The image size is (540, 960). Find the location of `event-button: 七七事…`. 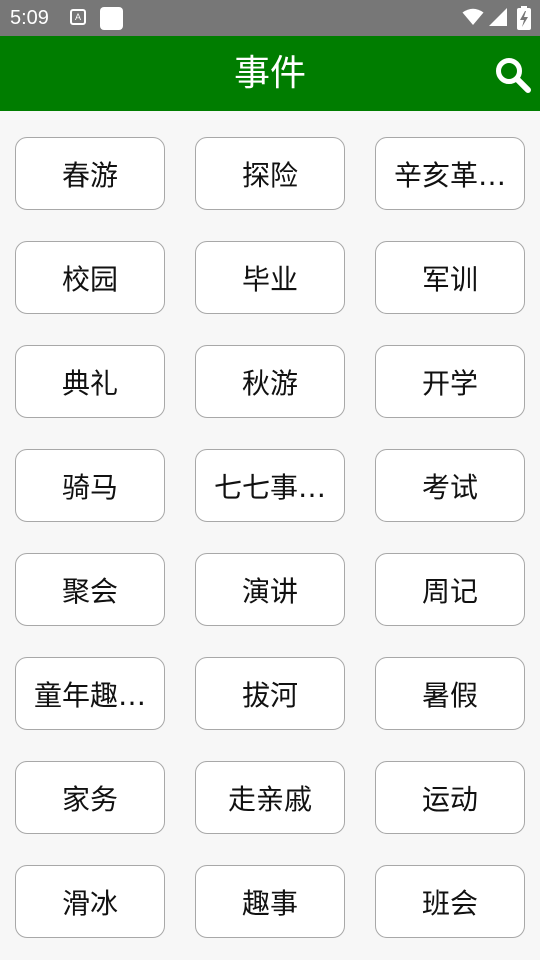

event-button: 七七事… is located at coordinates (270, 485).